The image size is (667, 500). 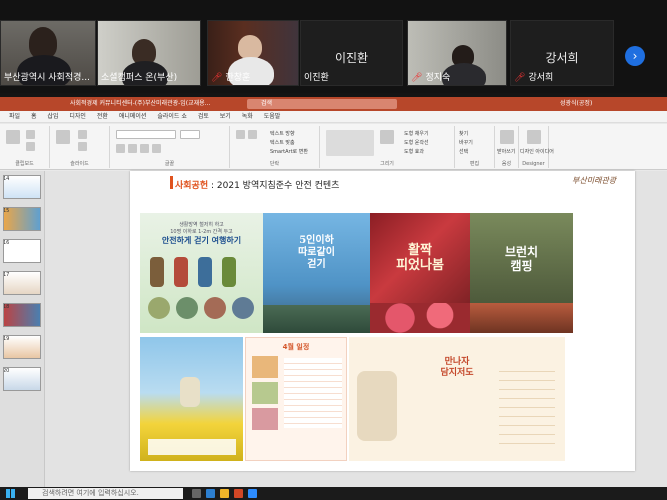 I want to click on taskbar-search-input: 검색하려면 여기에 입력하십시오., so click(x=105, y=493).